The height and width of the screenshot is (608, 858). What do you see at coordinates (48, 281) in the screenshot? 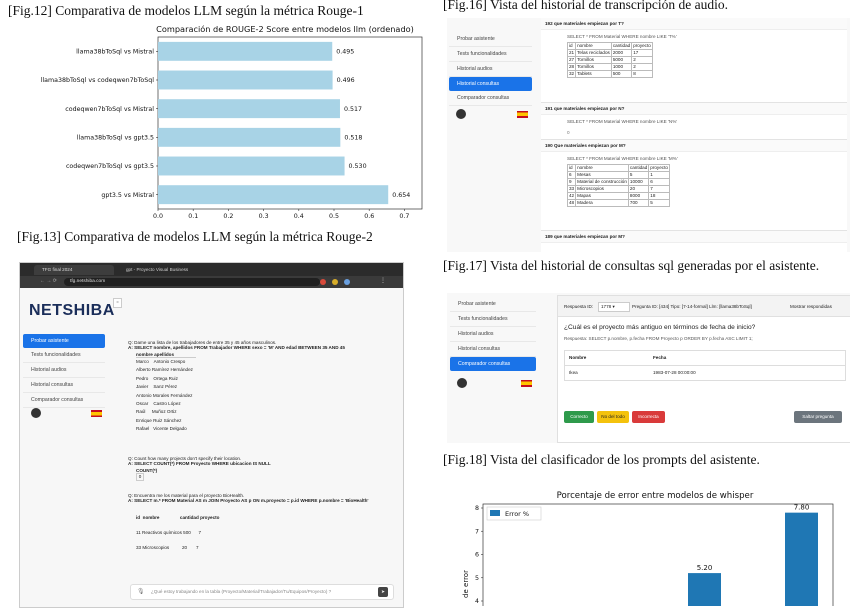
I see `nav-arrows-icon: ← → ⟳` at bounding box center [48, 281].